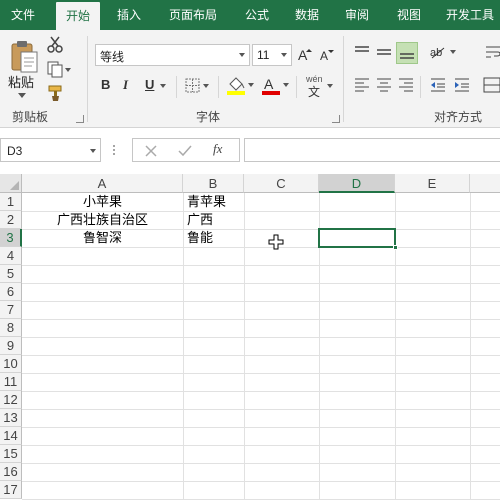 This screenshot has height=500, width=500. What do you see at coordinates (50, 150) in the screenshot?
I see `name-box: D3` at bounding box center [50, 150].